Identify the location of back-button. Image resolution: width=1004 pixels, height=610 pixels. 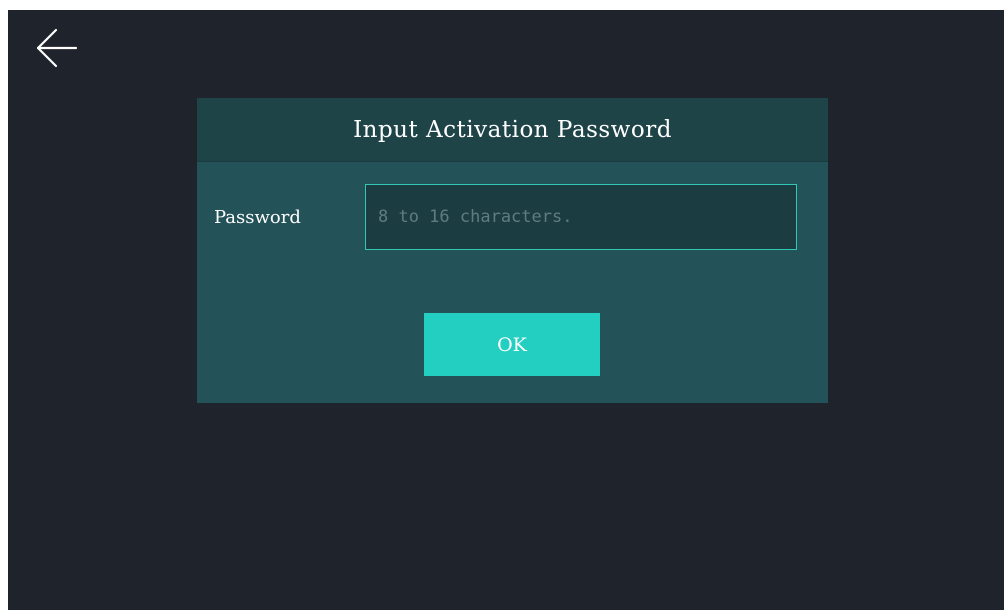
(56, 48).